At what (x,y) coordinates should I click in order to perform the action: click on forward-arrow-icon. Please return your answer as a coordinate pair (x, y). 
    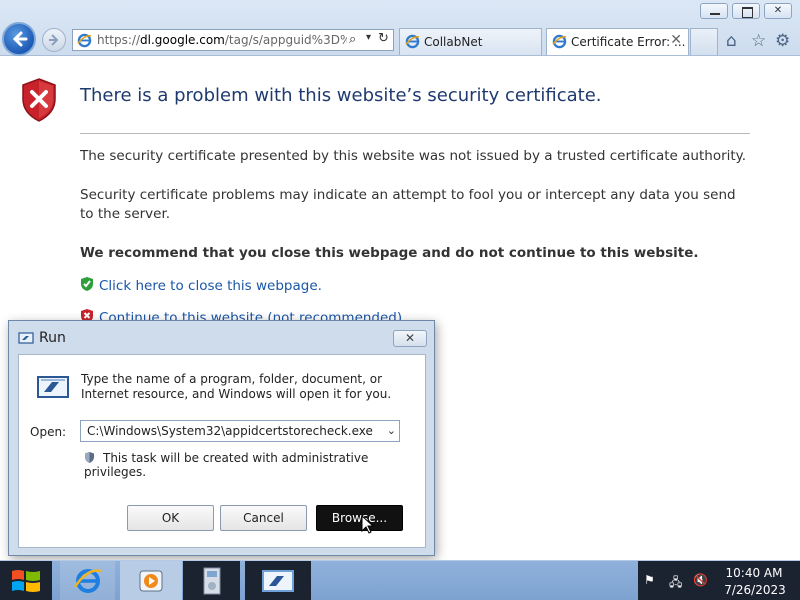
    Looking at the image, I should click on (54, 40).